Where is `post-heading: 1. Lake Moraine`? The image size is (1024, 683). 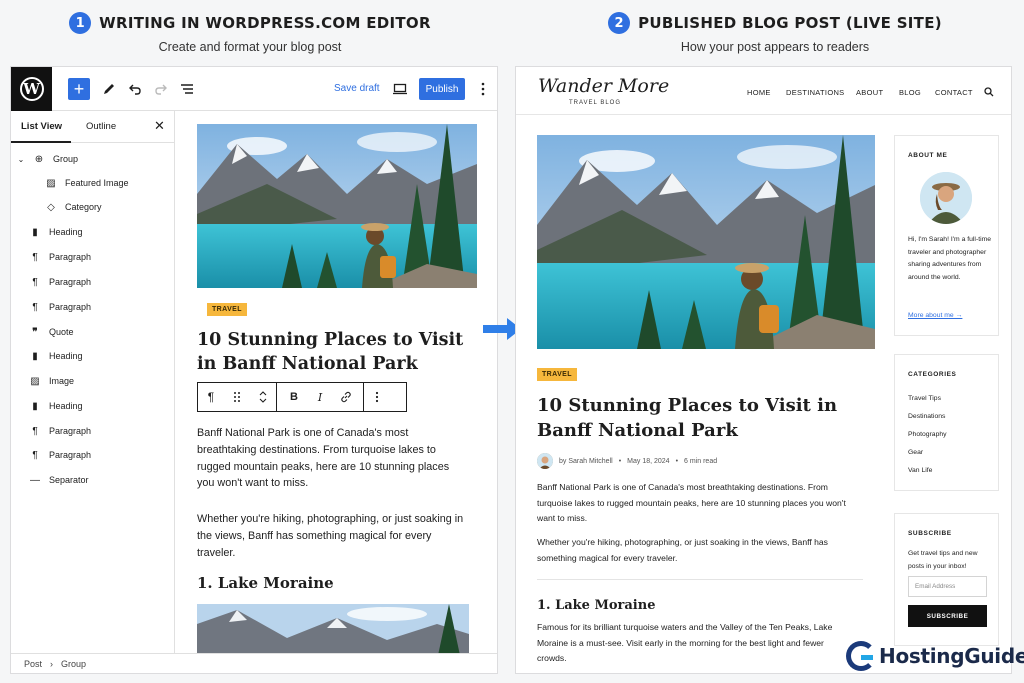
post-heading: 1. Lake Moraine is located at coordinates (596, 605).